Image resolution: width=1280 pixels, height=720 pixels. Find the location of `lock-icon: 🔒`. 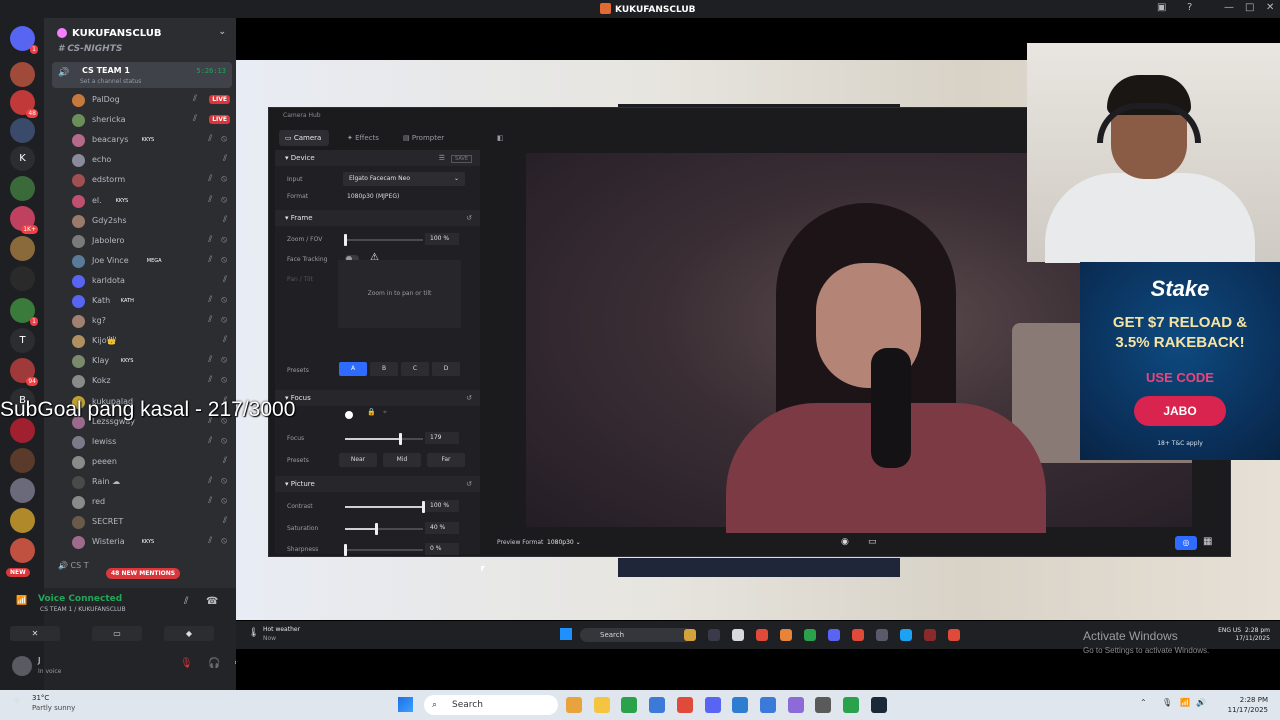

lock-icon: 🔒 is located at coordinates (371, 412).